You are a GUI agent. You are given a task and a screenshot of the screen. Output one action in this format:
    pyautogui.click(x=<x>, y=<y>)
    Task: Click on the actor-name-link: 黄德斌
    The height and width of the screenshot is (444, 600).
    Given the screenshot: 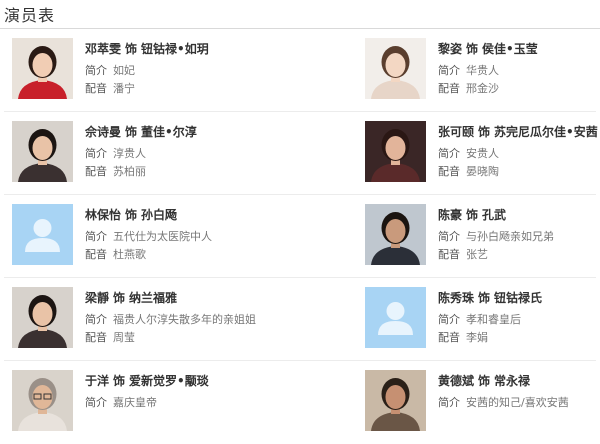 What is the action you would take?
    pyautogui.click(x=456, y=381)
    